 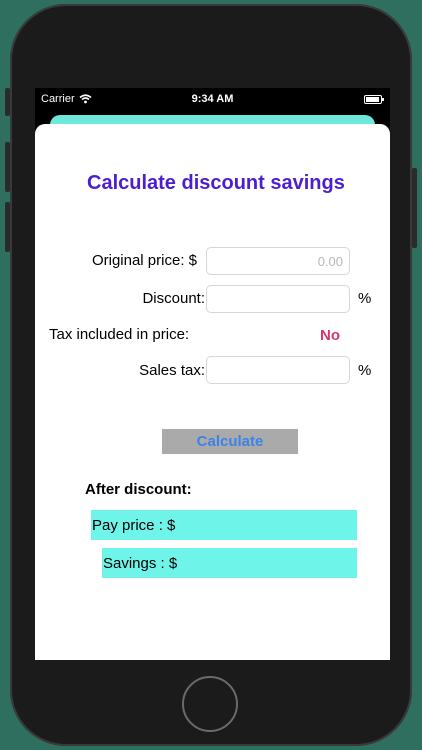 What do you see at coordinates (330, 335) in the screenshot?
I see `tax-included-toggle: No` at bounding box center [330, 335].